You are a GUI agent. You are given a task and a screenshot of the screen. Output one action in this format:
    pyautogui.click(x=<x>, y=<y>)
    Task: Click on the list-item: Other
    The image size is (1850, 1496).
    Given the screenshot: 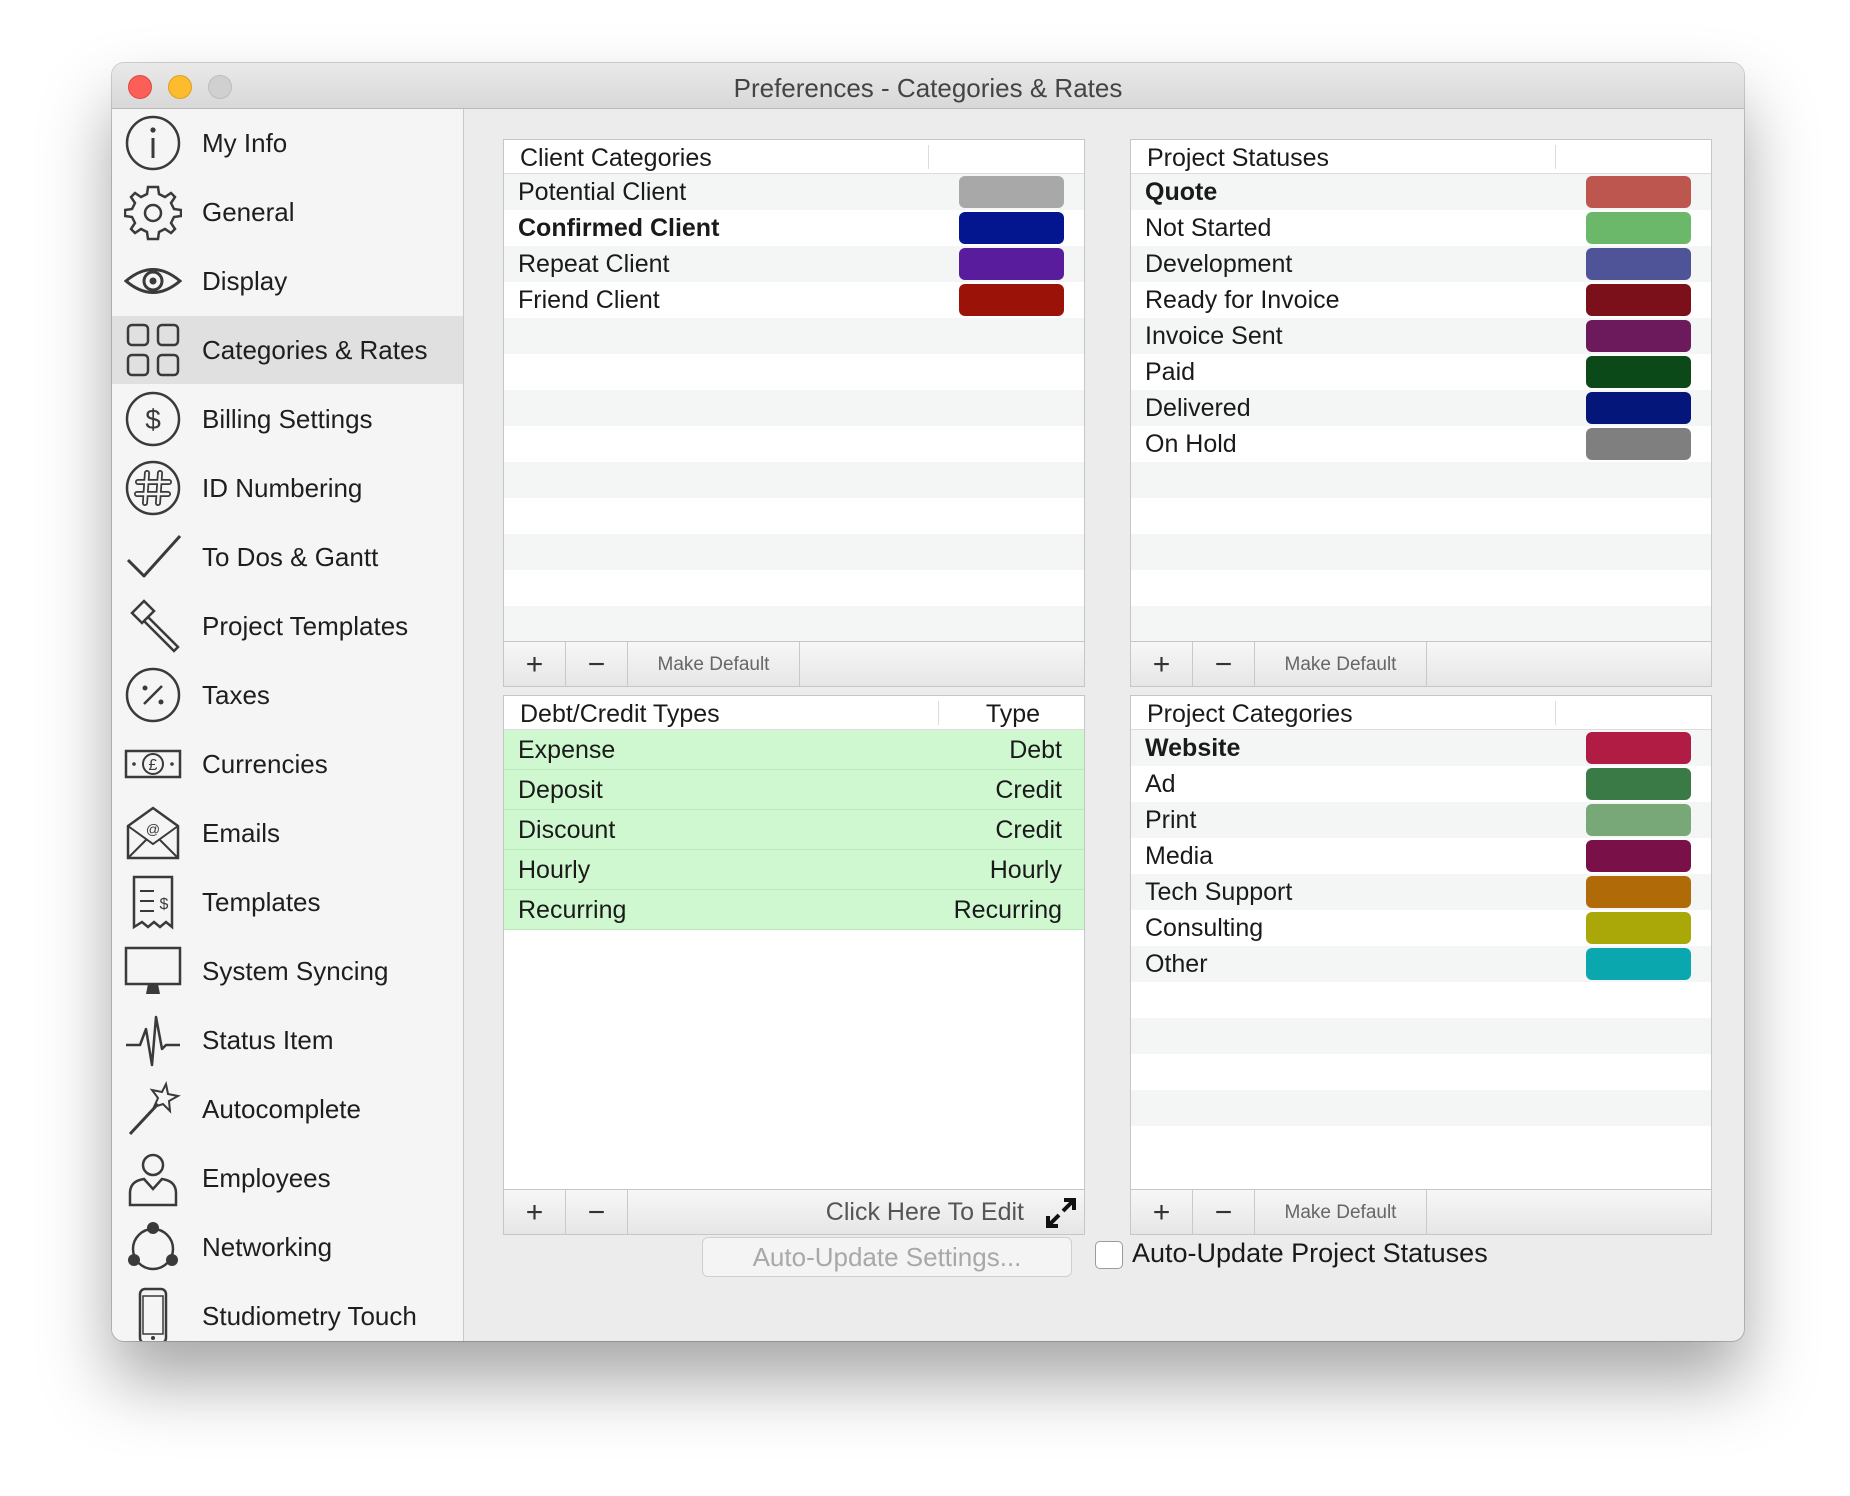 What is the action you would take?
    pyautogui.click(x=1421, y=964)
    